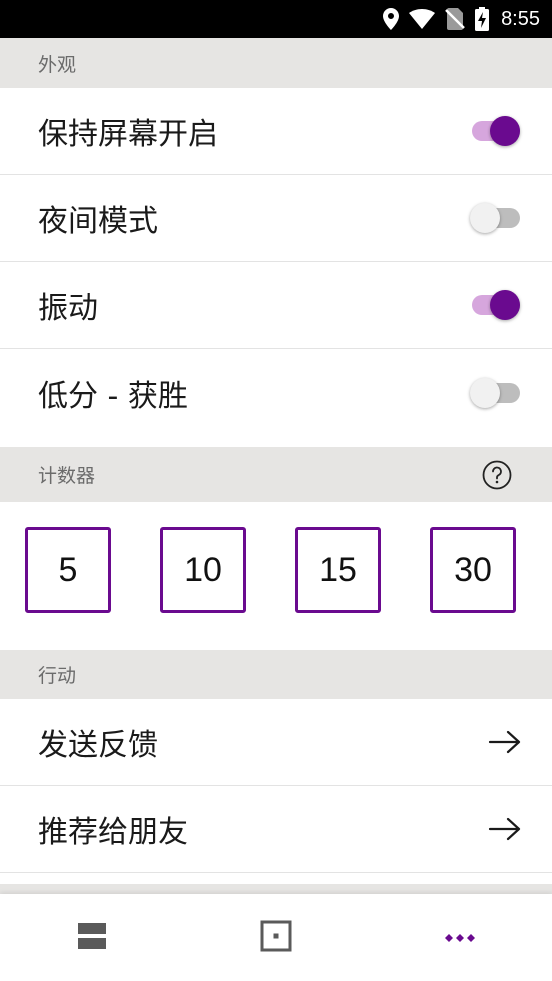  I want to click on section-title-counter: 计数器, so click(67, 476).